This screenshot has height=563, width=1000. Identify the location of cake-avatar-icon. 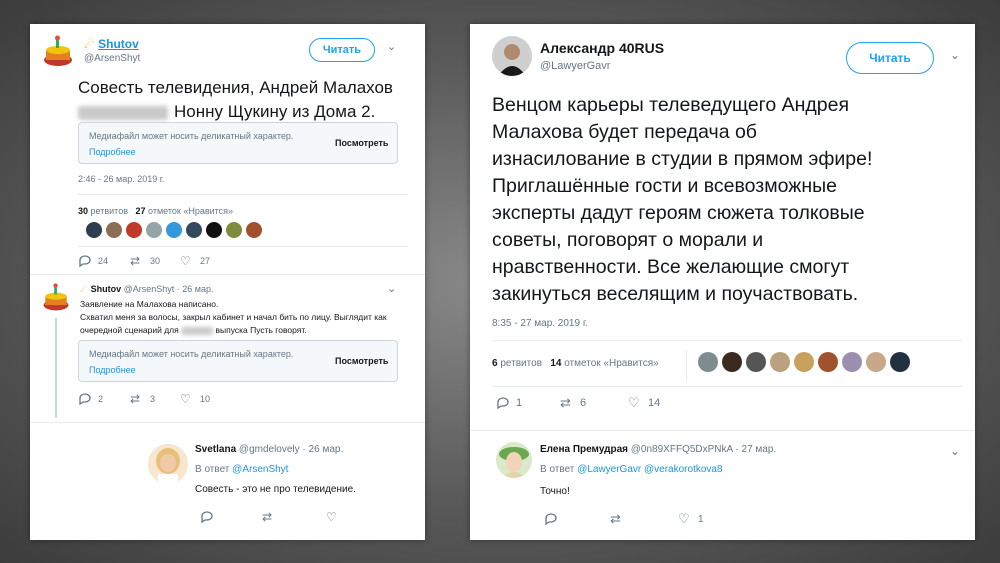
(56, 298).